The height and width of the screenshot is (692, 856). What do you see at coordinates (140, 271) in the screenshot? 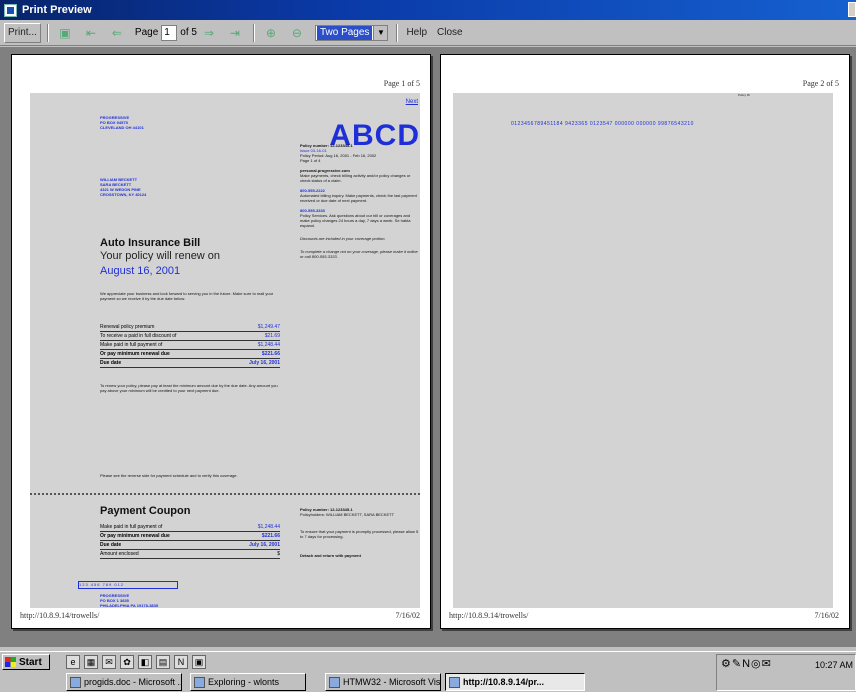
I see `renew-date: August 16, 2001` at bounding box center [140, 271].